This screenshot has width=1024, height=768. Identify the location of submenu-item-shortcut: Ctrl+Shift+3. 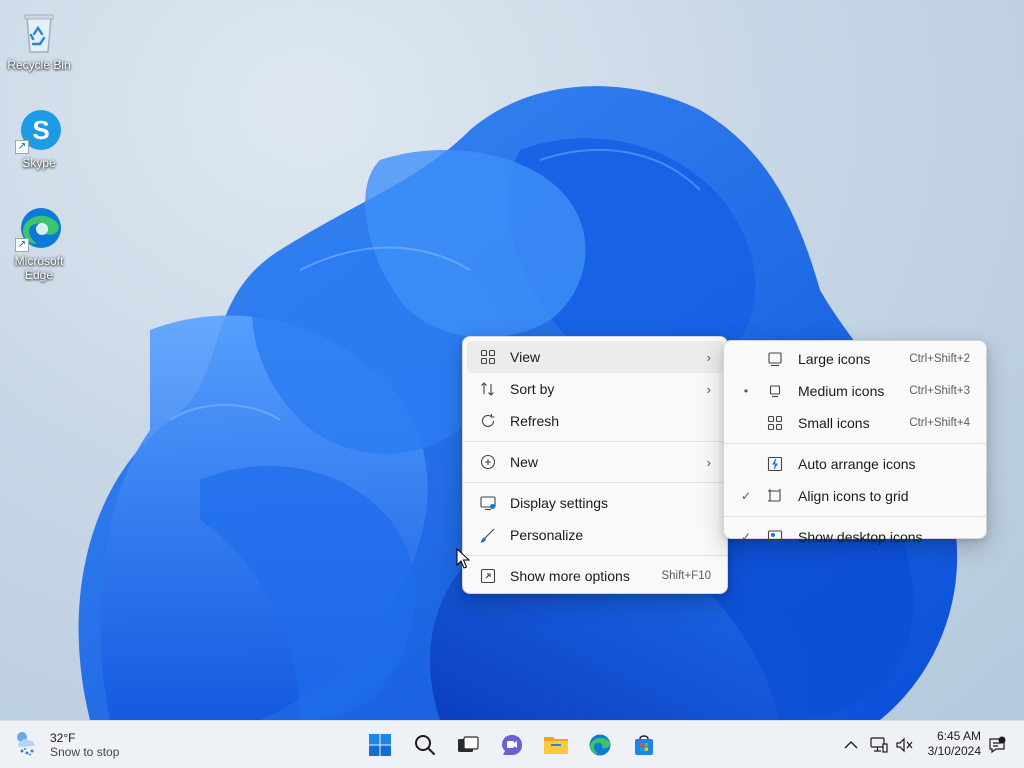
(939, 391).